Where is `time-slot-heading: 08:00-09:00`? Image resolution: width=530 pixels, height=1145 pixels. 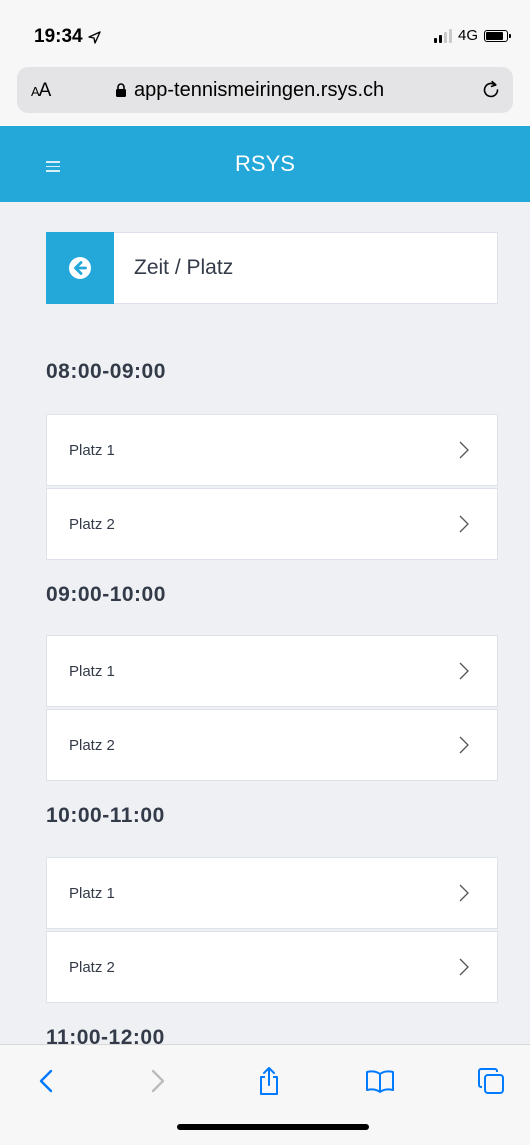 time-slot-heading: 08:00-09:00 is located at coordinates (106, 371).